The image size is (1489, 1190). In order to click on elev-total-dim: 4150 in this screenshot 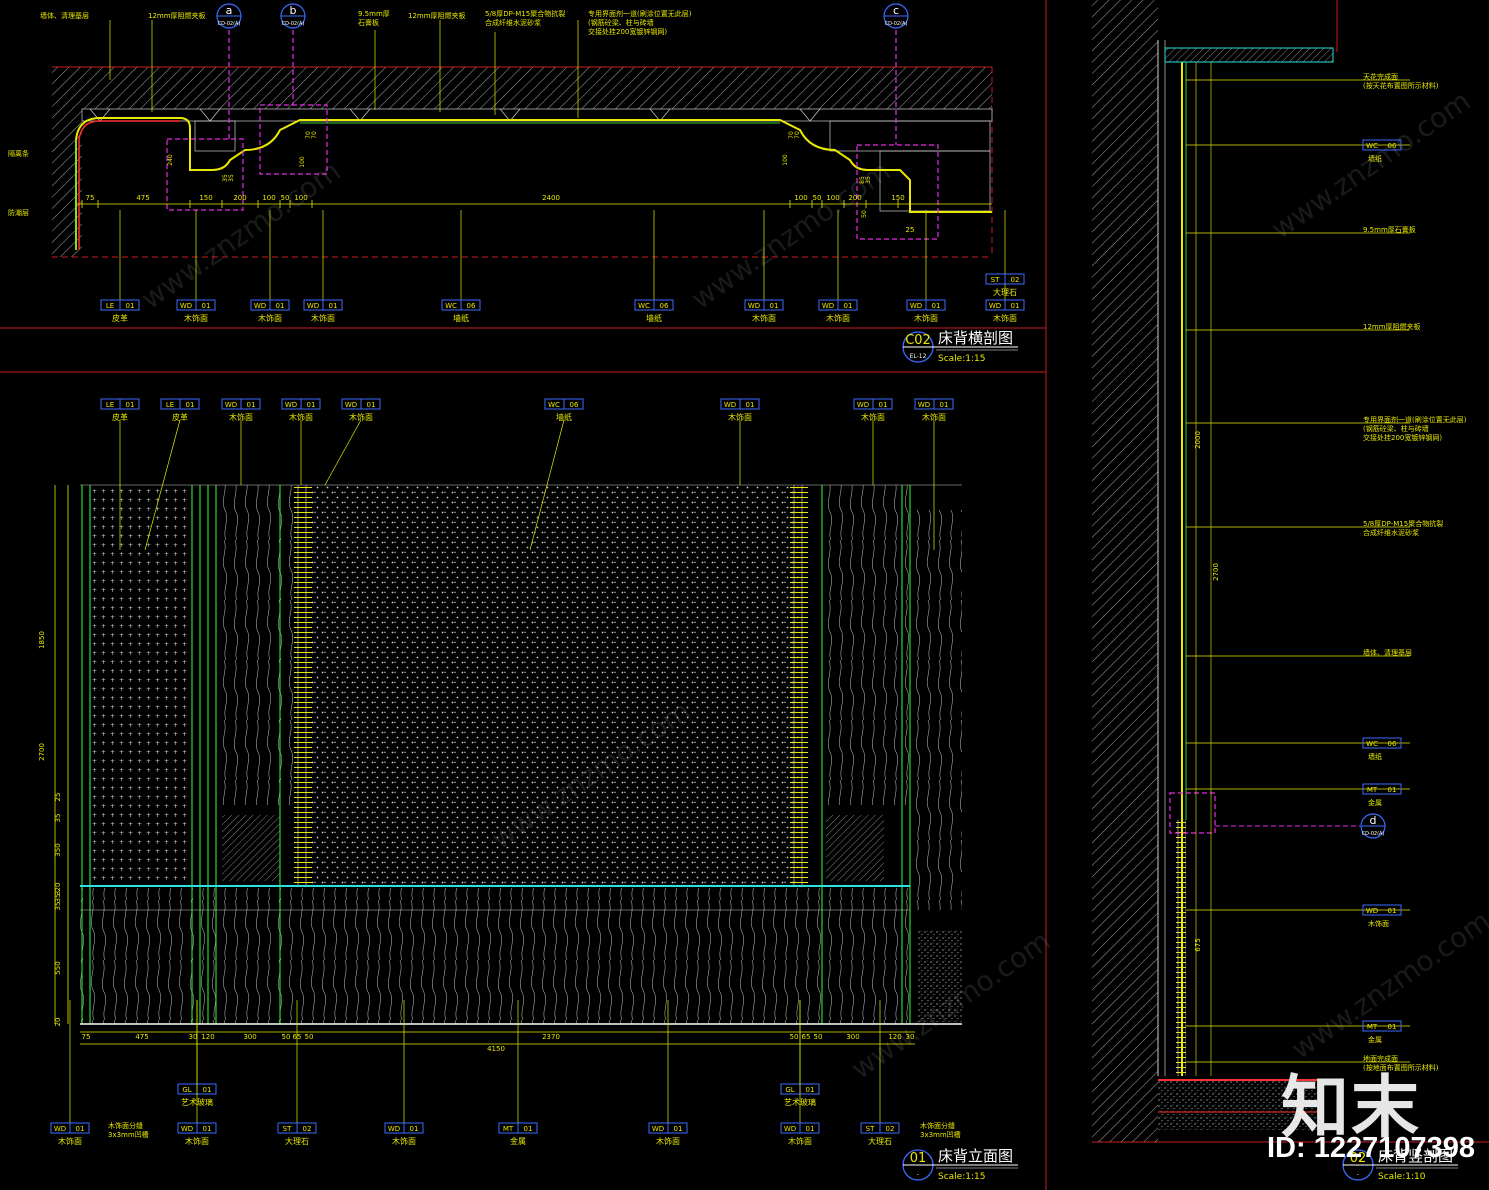, I will do `click(496, 1049)`.